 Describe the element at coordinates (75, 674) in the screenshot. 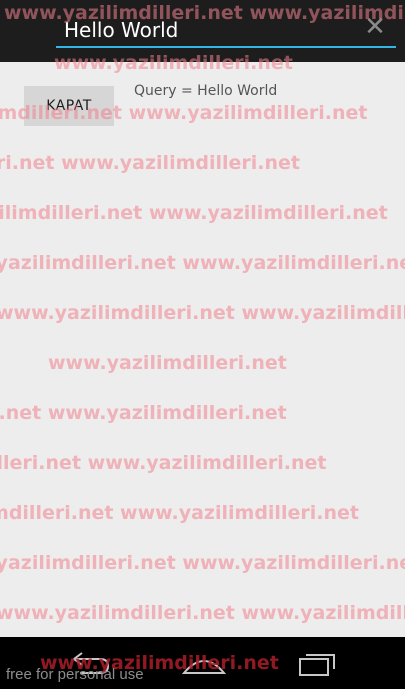

I see `footer-note: free for personal use` at that location.